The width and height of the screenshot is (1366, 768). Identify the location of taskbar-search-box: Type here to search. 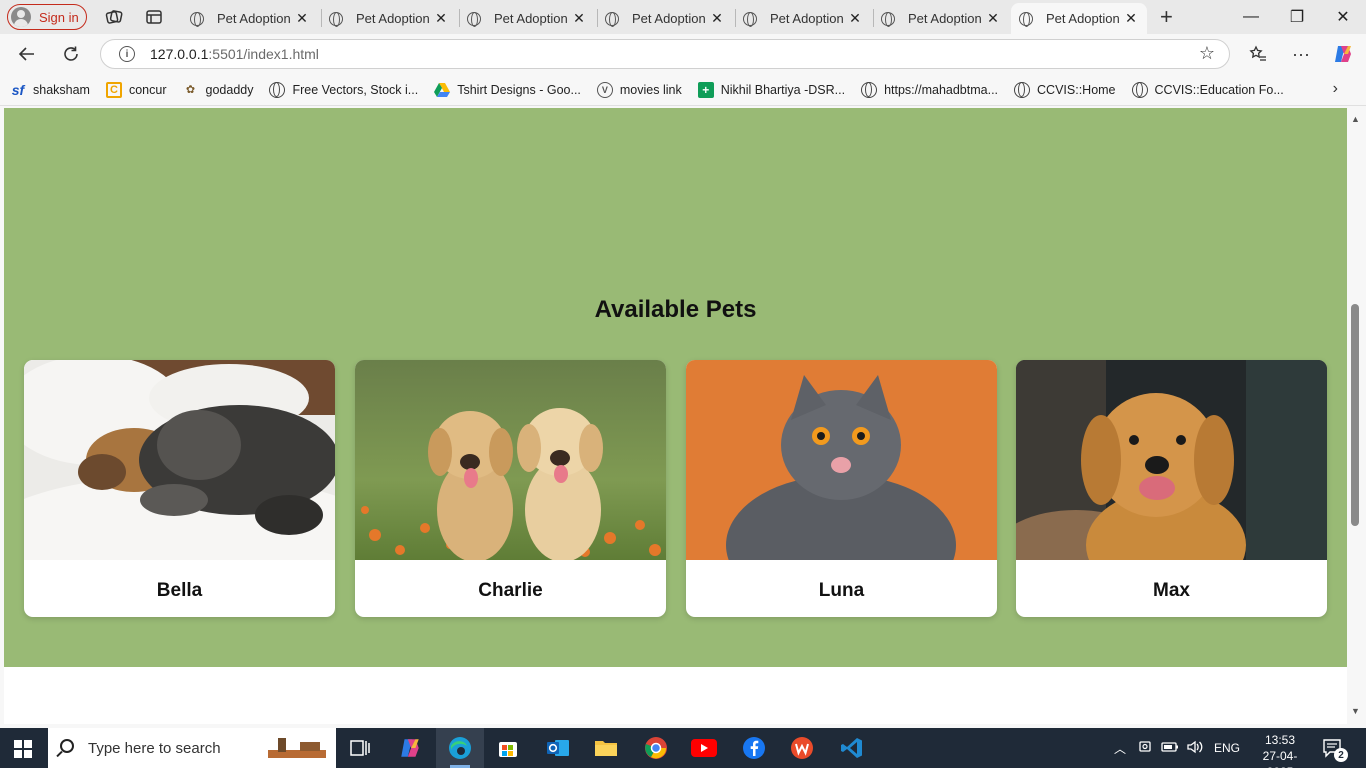
(192, 748).